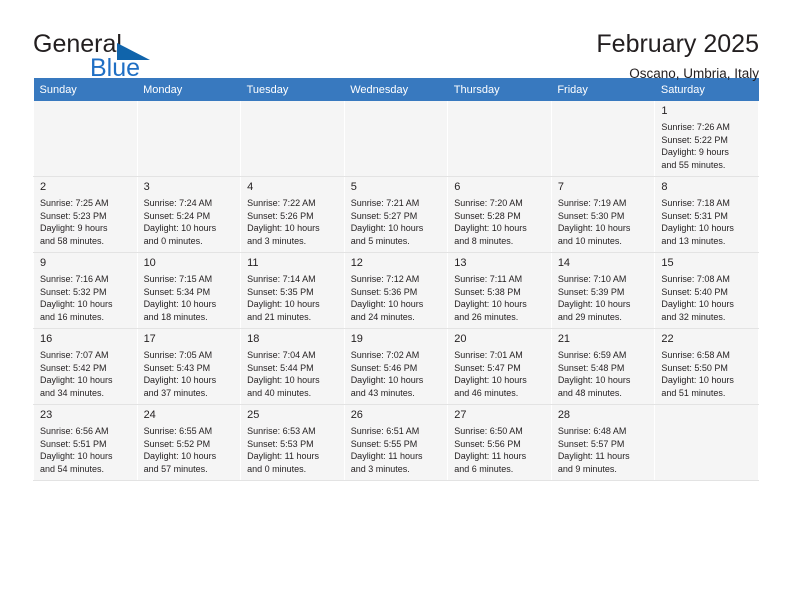 This screenshot has height=612, width=792. Describe the element at coordinates (253, 263) in the screenshot. I see `day-number: 11` at that location.